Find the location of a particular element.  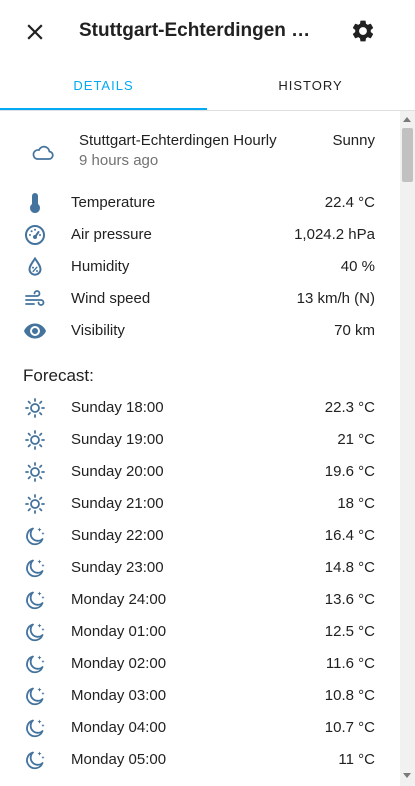

row-label: Sunday 22:00 is located at coordinates (117, 535).